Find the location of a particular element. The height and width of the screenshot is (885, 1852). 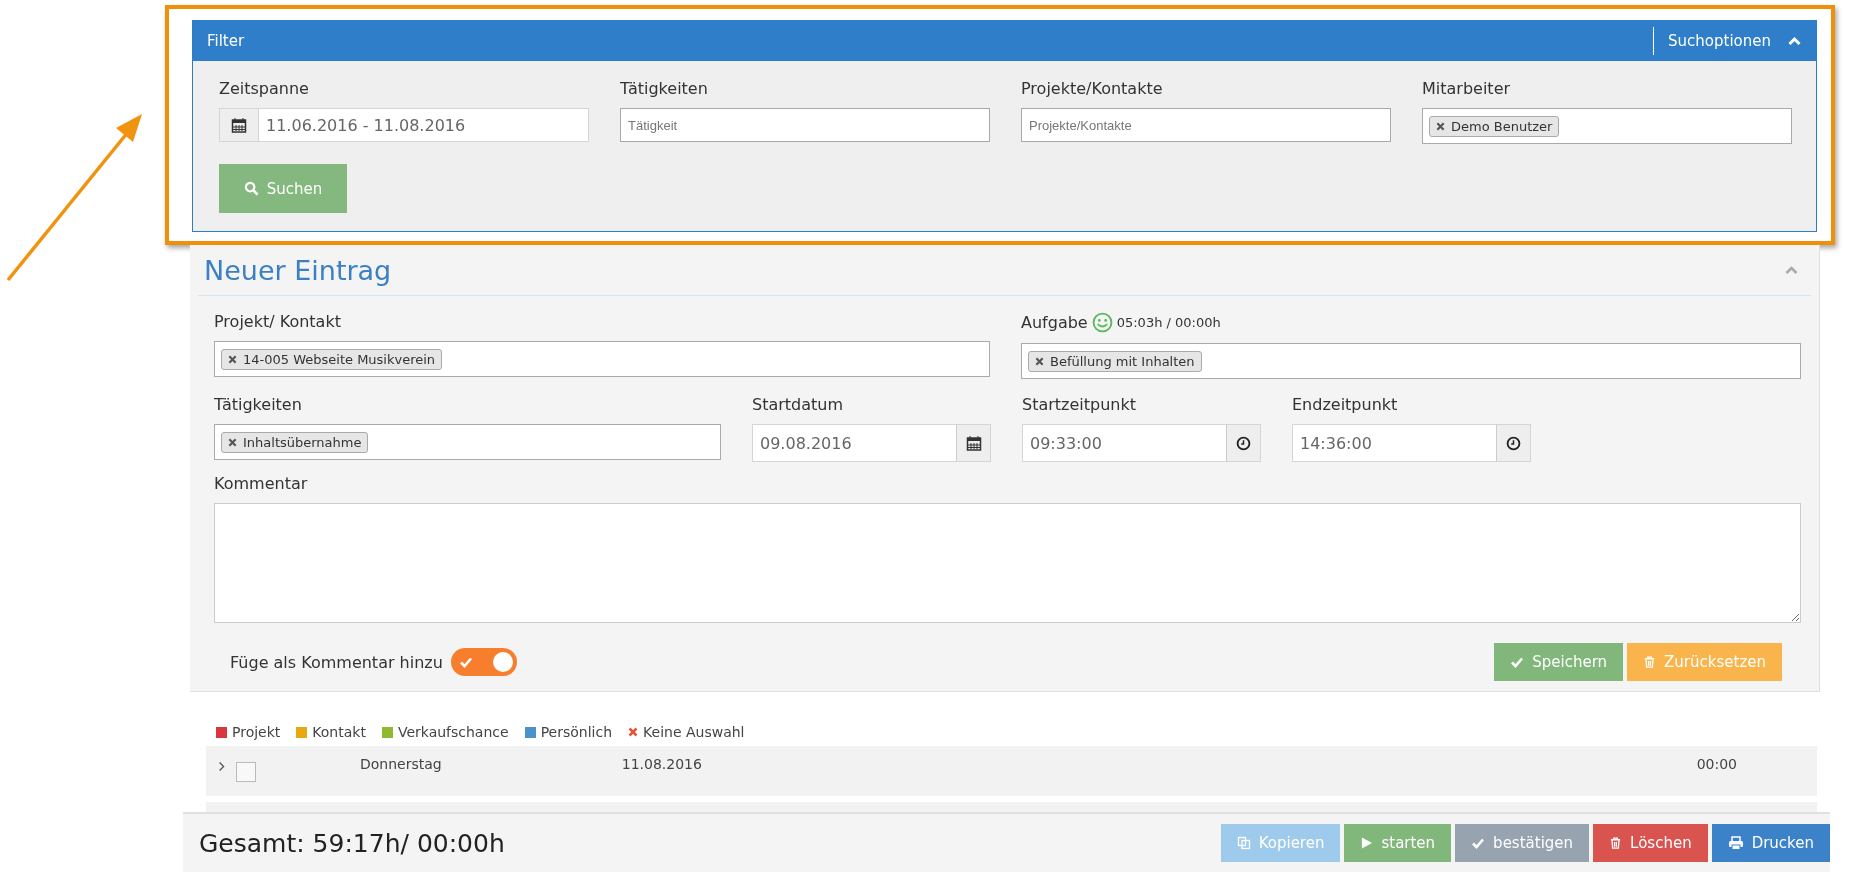

tag-field: Demo Benutzer is located at coordinates (1607, 126).